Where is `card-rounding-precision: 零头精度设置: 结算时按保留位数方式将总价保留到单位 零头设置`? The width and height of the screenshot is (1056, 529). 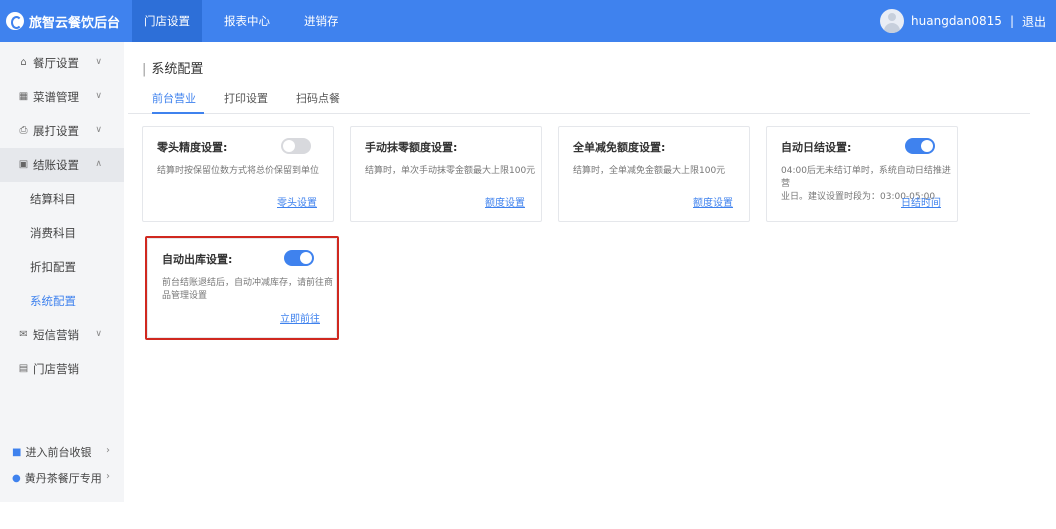
card-rounding-precision: 零头精度设置: 结算时按保留位数方式将总价保留到单位 零头设置 is located at coordinates (238, 174).